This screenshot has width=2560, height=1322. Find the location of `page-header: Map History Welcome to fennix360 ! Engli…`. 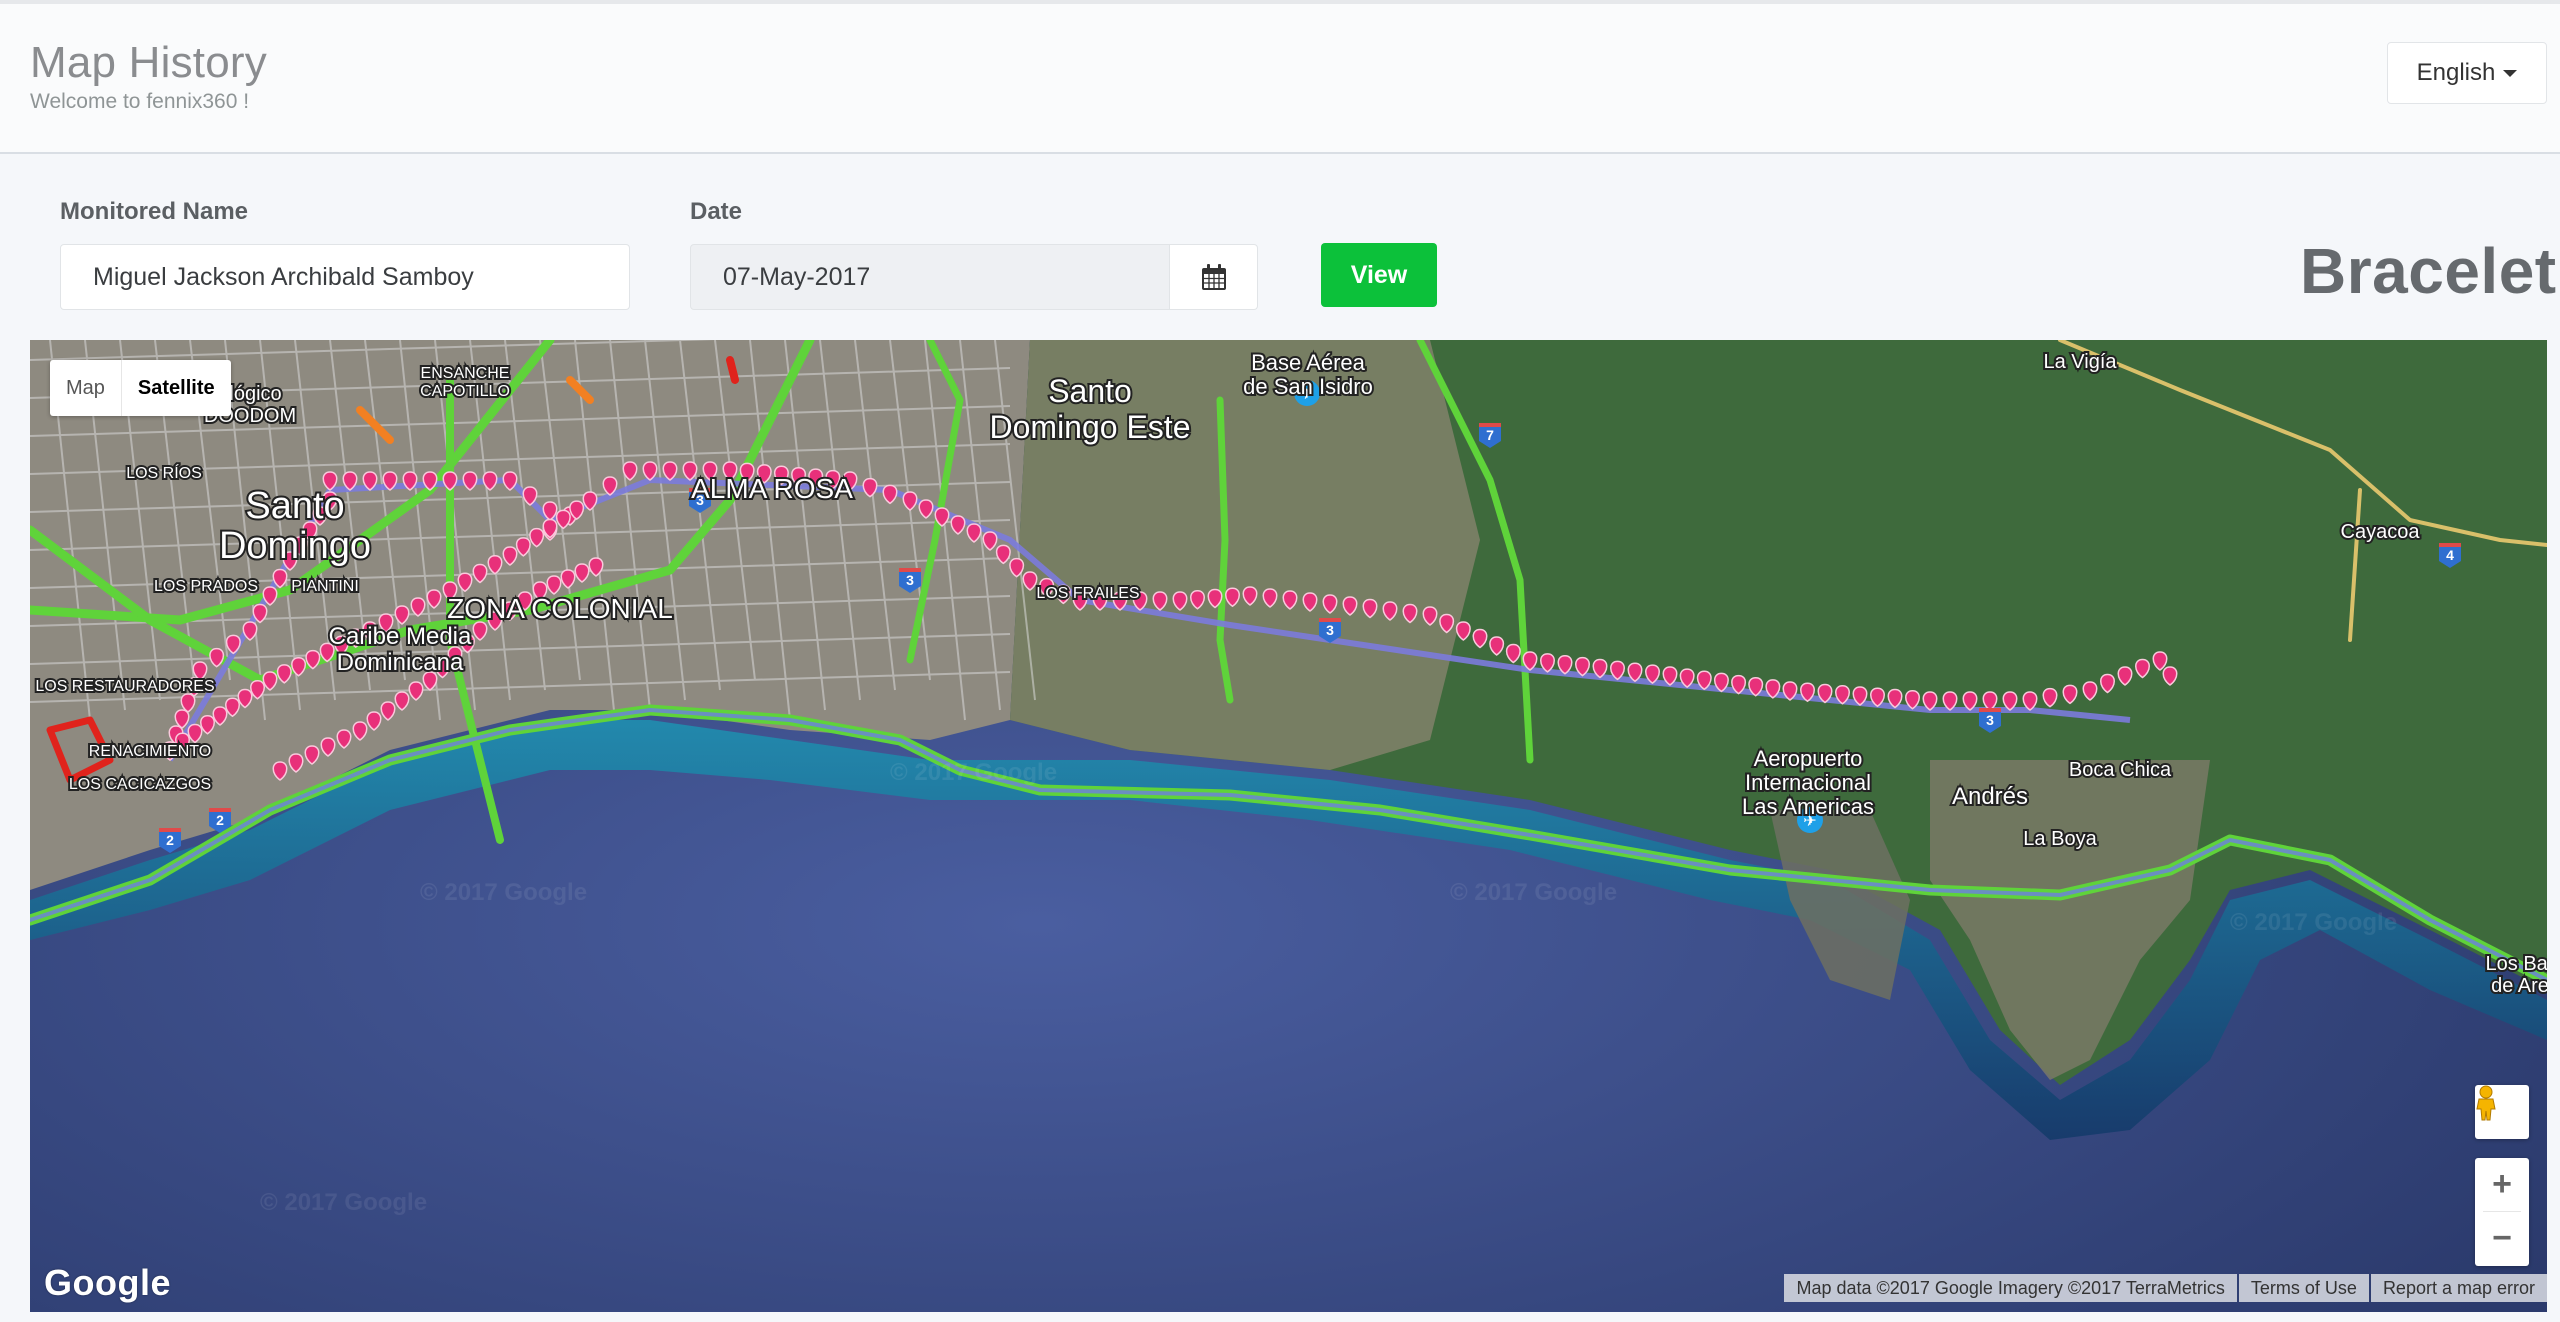

page-header: Map History Welcome to fennix360 ! Engli… is located at coordinates (1280, 79).